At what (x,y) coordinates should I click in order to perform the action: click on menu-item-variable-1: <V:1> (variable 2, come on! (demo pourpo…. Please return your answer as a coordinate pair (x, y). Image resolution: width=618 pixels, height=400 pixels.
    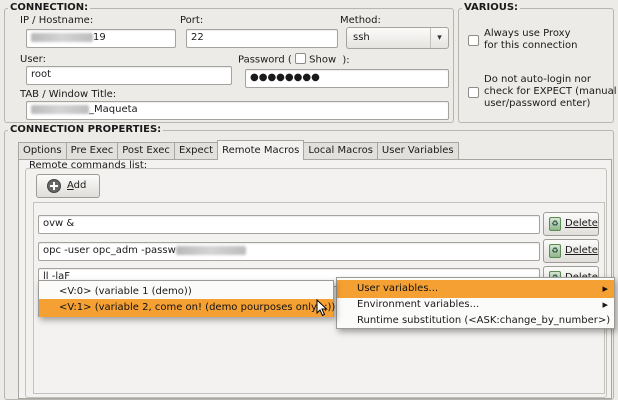
    Looking at the image, I should click on (187, 308).